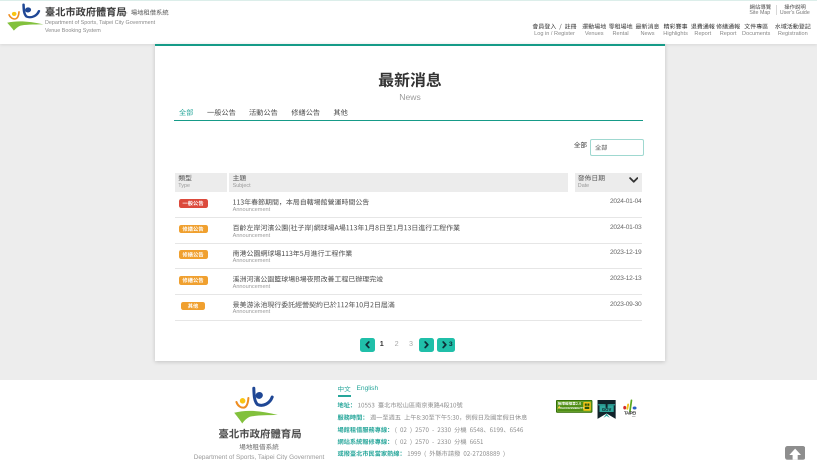 Image resolution: width=817 pixels, height=460 pixels. Describe the element at coordinates (630, 413) in the screenshot. I see `svg-text: TAIPEI` at that location.